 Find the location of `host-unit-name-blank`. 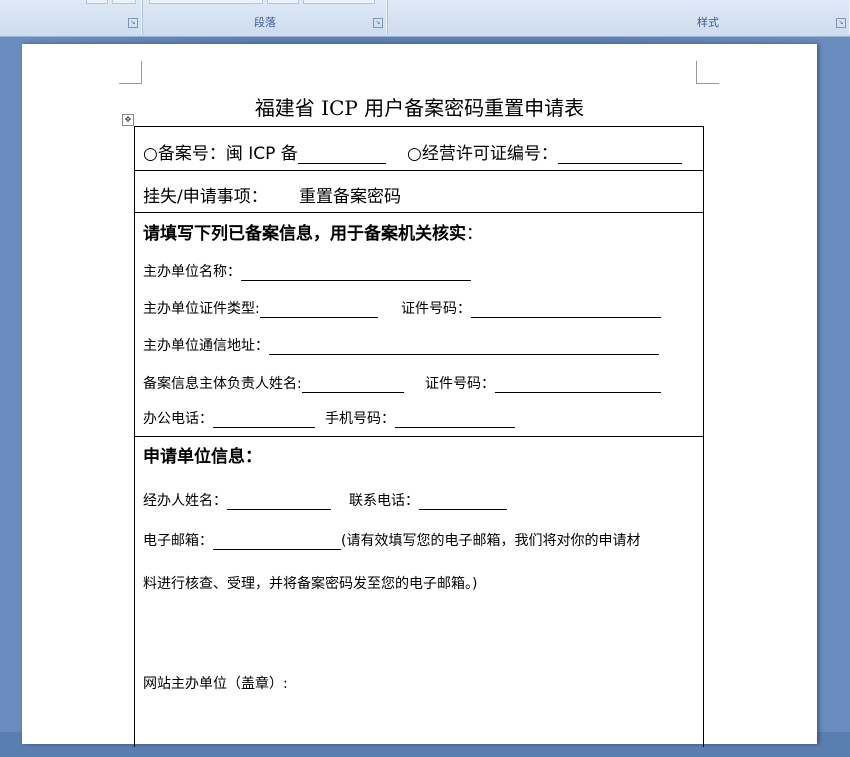

host-unit-name-blank is located at coordinates (356, 272).